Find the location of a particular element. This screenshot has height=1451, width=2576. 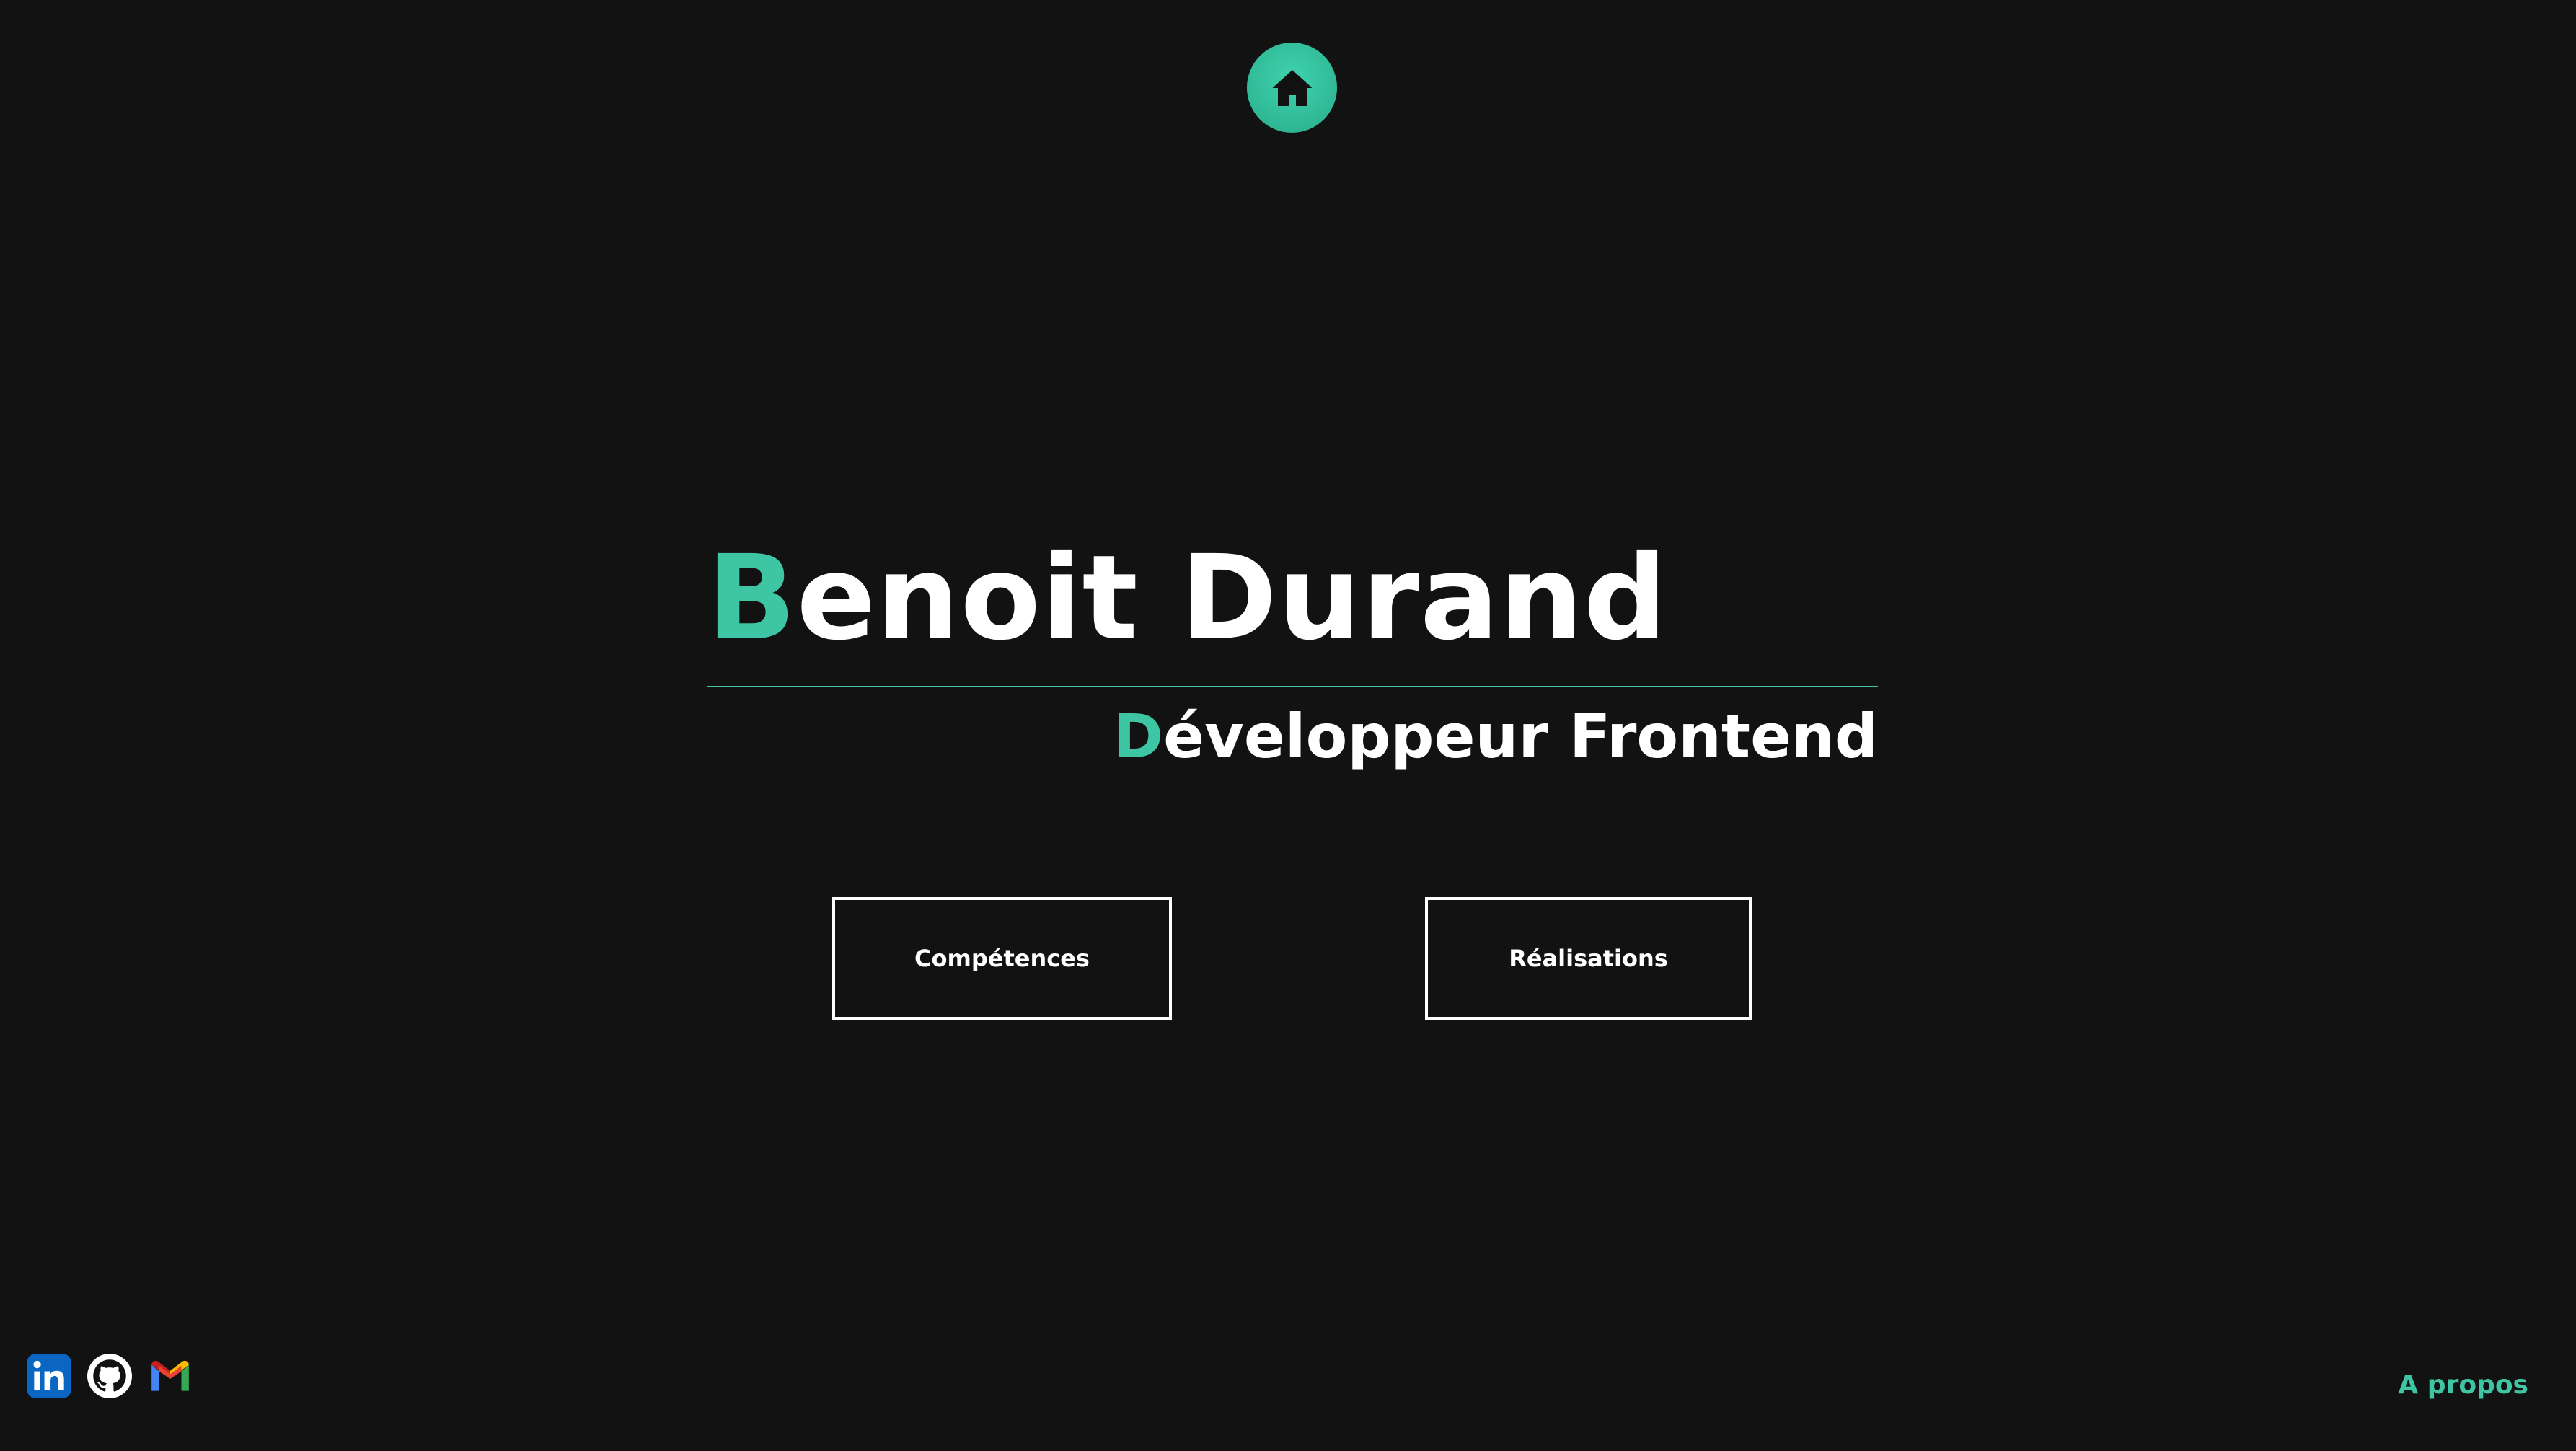

competences-button-label: Compétences is located at coordinates (1002, 958).